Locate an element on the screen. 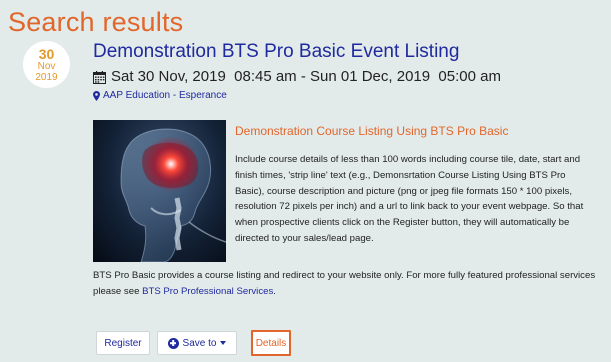 Image resolution: width=611 pixels, height=362 pixels. register-button: Register is located at coordinates (123, 343).